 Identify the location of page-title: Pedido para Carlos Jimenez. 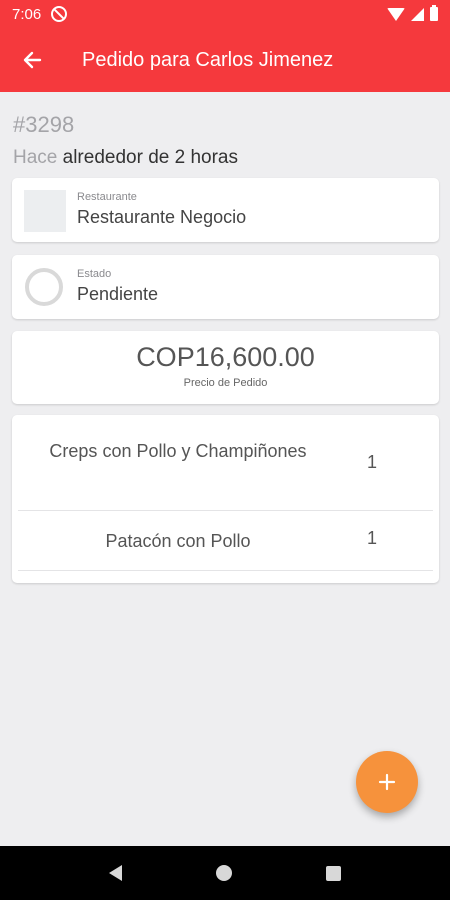
(208, 59).